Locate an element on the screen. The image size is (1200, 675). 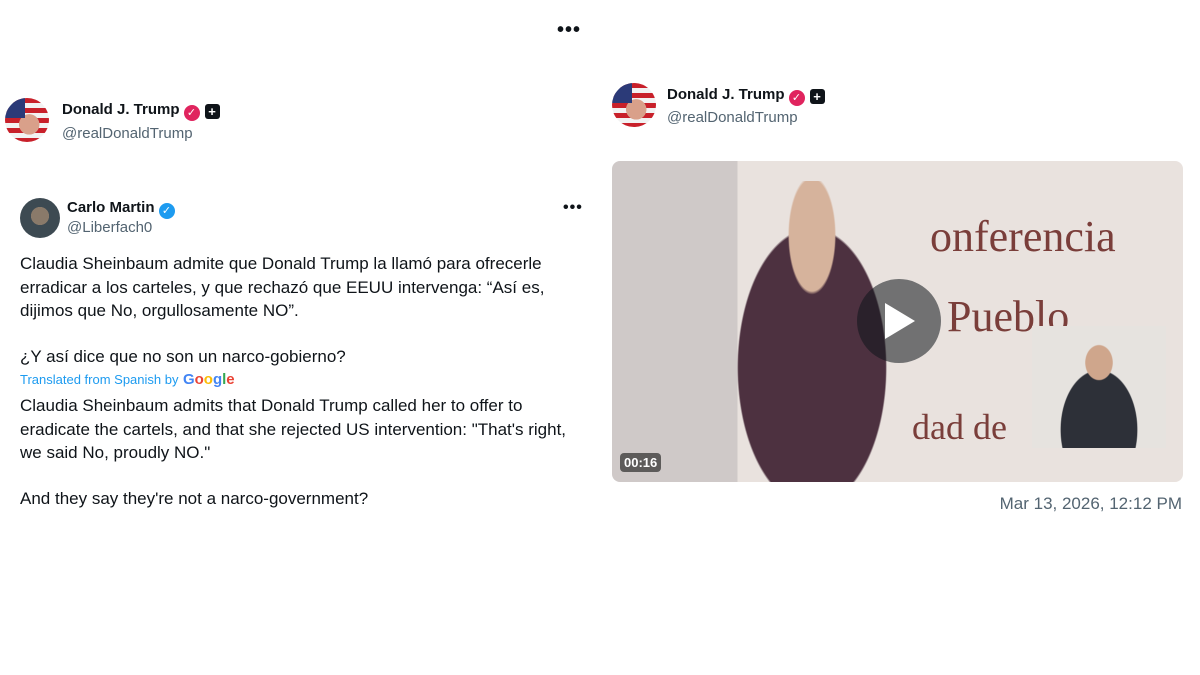
translated-label: Translated from Spanish by is located at coordinates (99, 379).